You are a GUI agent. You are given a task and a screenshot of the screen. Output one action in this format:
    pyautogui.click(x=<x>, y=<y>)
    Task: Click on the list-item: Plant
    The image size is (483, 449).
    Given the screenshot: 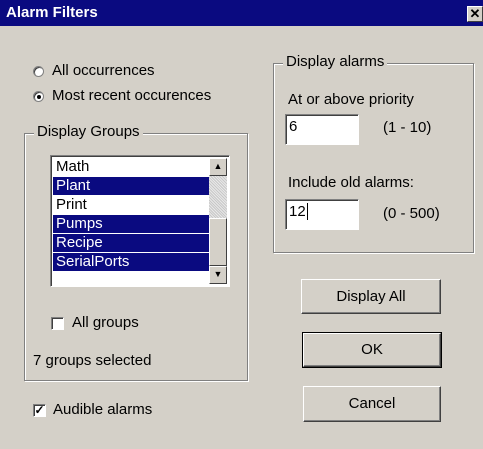 What is the action you would take?
    pyautogui.click(x=131, y=186)
    